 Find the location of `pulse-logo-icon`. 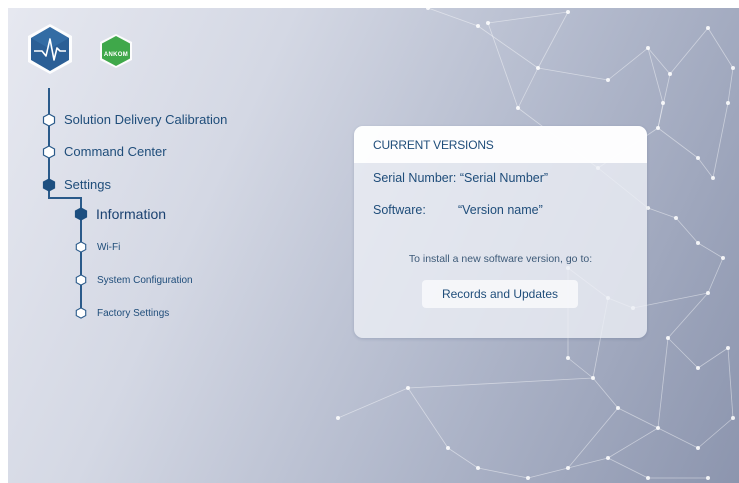

pulse-logo-icon is located at coordinates (50, 49).